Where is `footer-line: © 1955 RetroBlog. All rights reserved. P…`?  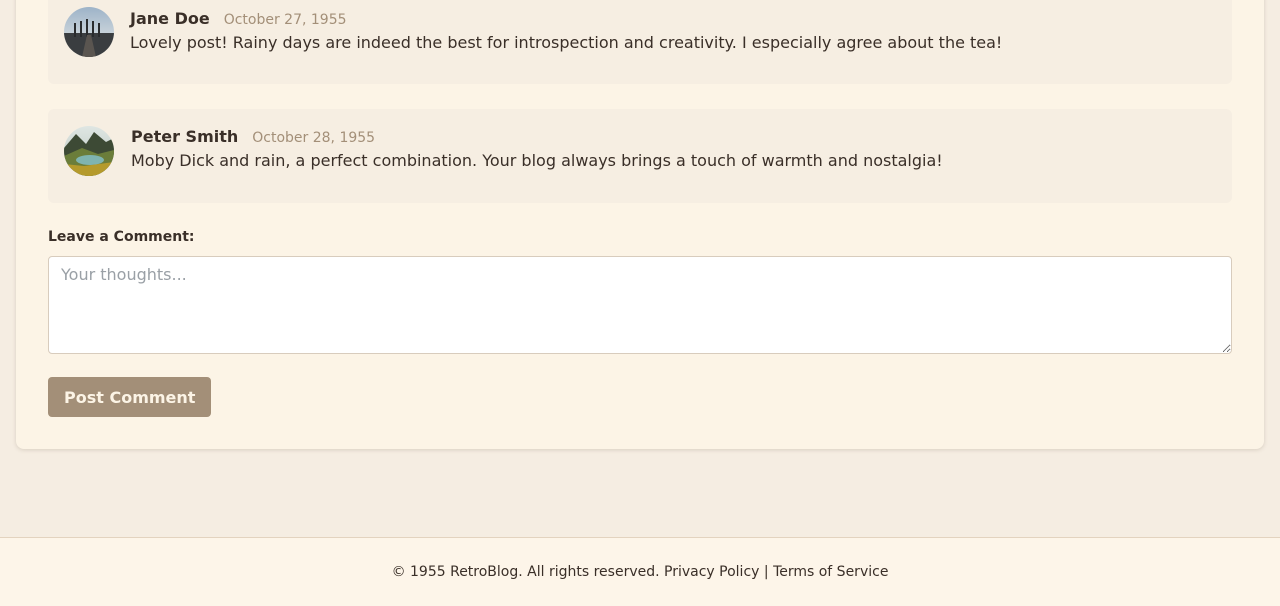 footer-line: © 1955 RetroBlog. All rights reserved. P… is located at coordinates (640, 572).